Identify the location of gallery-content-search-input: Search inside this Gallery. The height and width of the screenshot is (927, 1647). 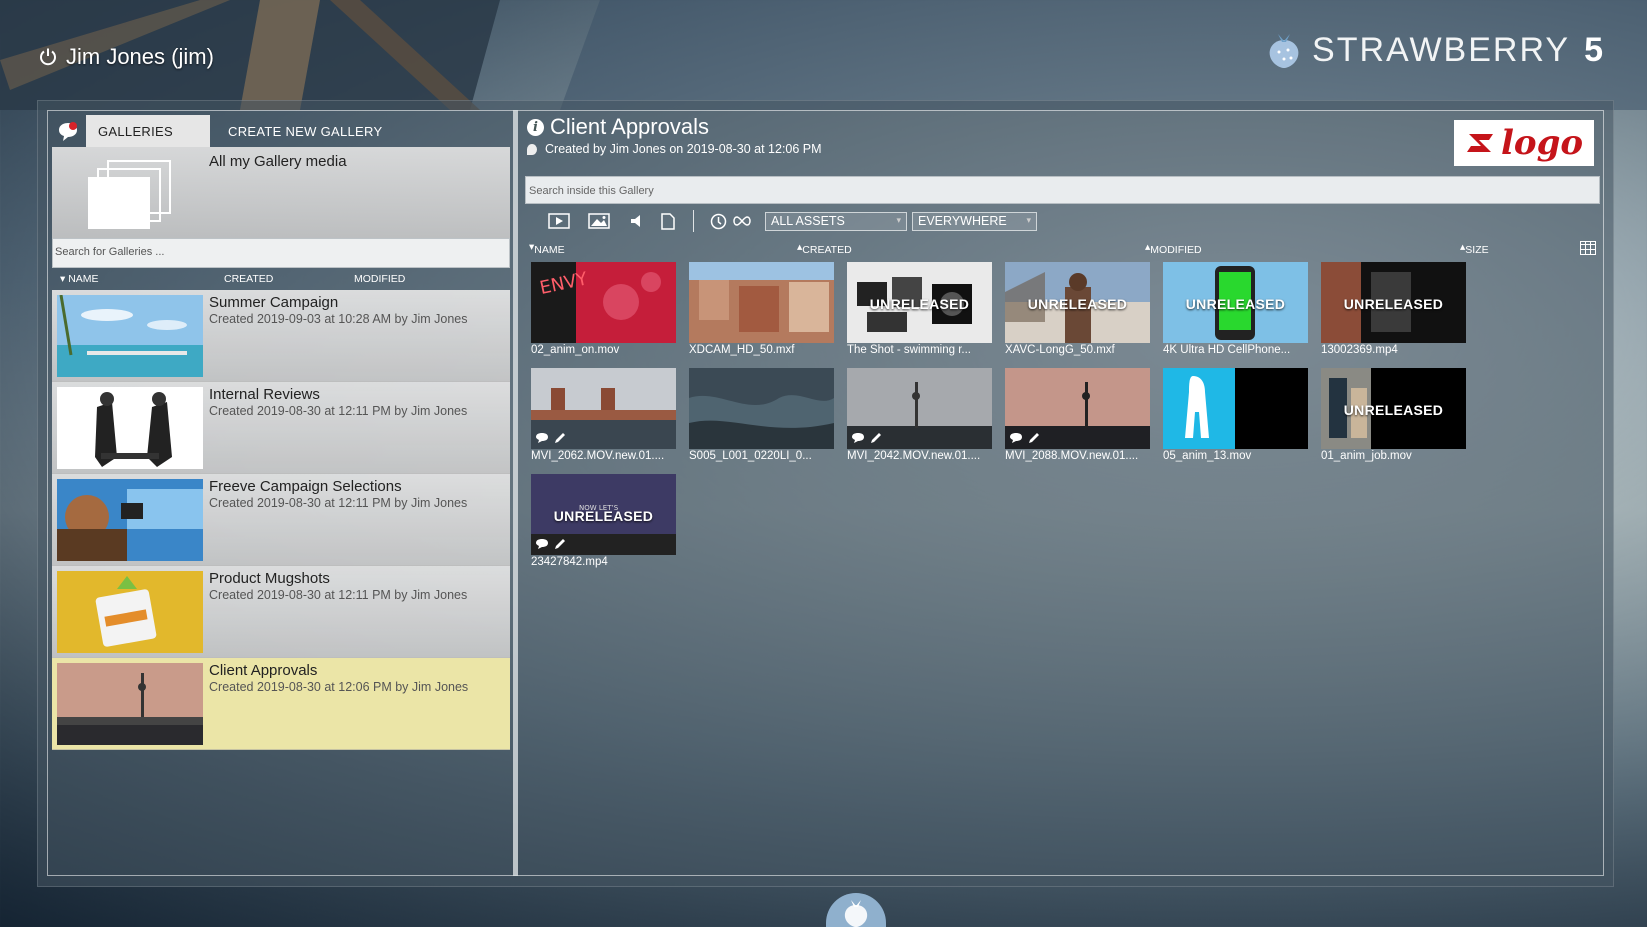
(1062, 190).